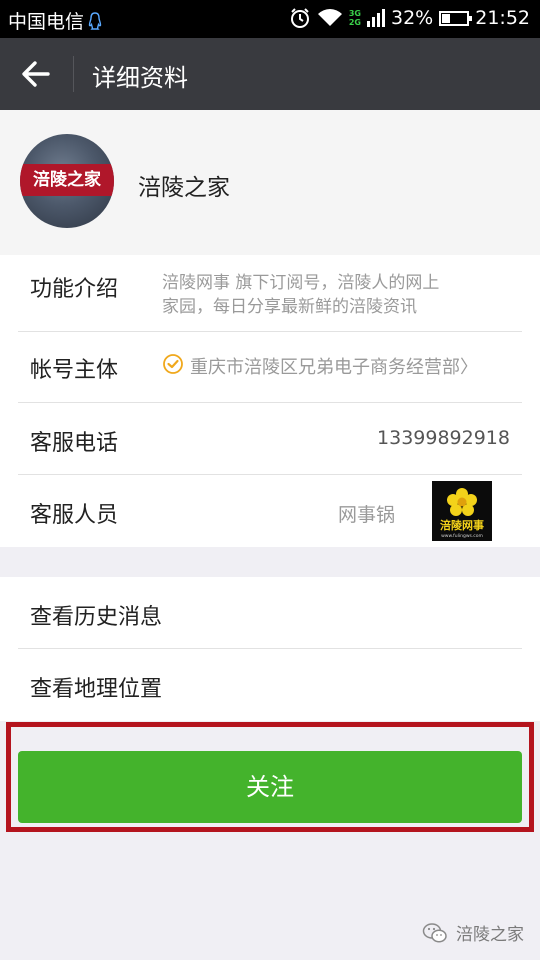 Image resolution: width=540 pixels, height=960 pixels. What do you see at coordinates (270, 19) in the screenshot?
I see `status-bar: 中国电信 3G 2G 32% 21:52` at bounding box center [270, 19].